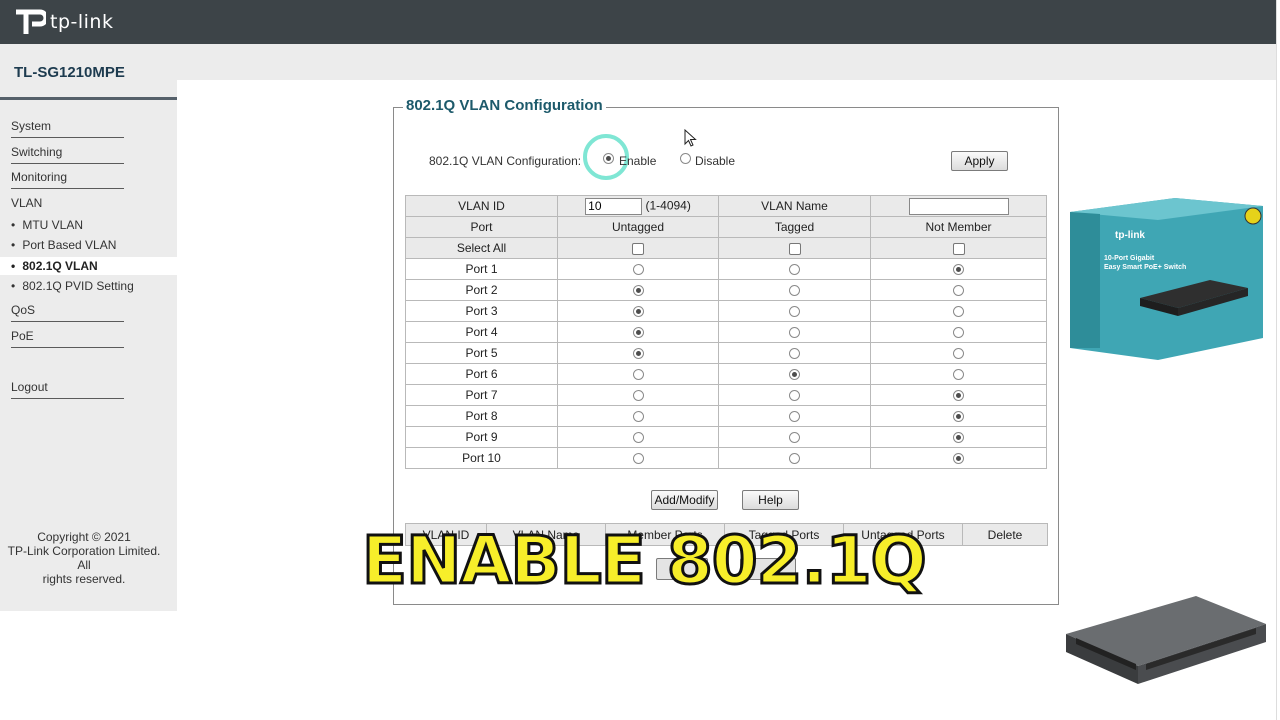  Describe the element at coordinates (481, 416) in the screenshot. I see `port-name: Port 8` at that location.